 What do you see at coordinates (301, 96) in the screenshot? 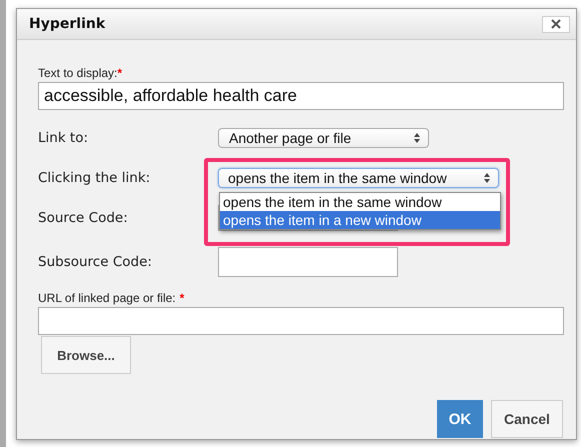
I see `text-field: accessible, affordable health care` at bounding box center [301, 96].